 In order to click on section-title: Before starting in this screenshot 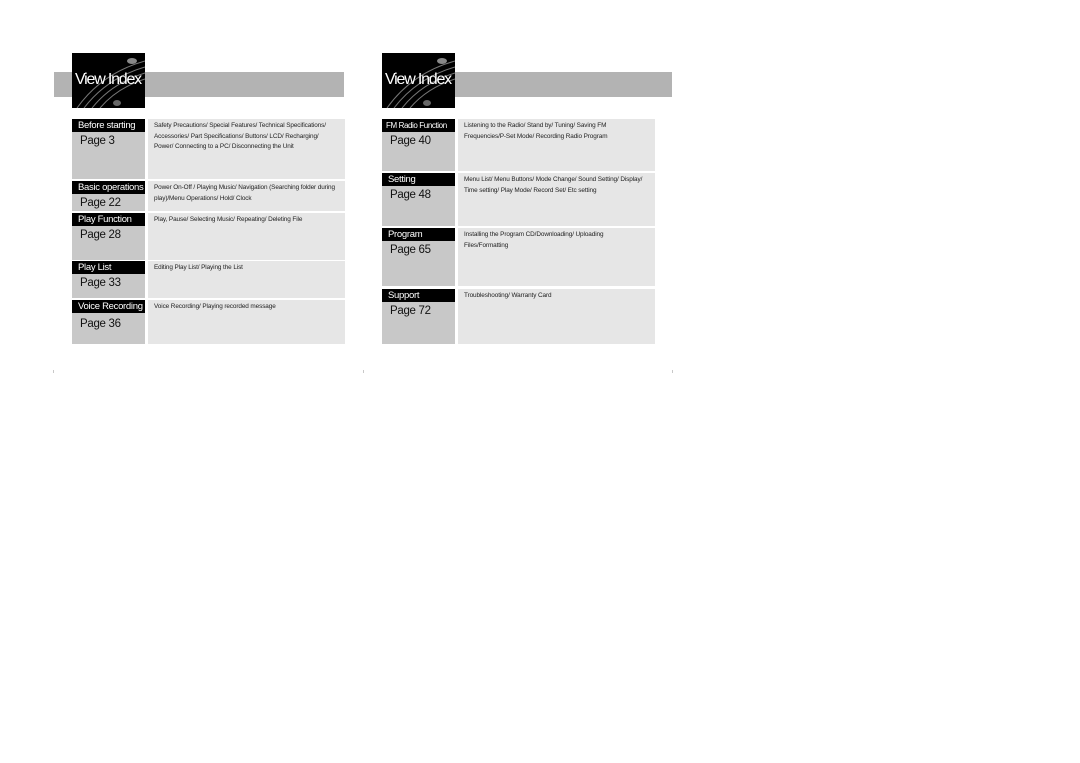, I will do `click(108, 125)`.